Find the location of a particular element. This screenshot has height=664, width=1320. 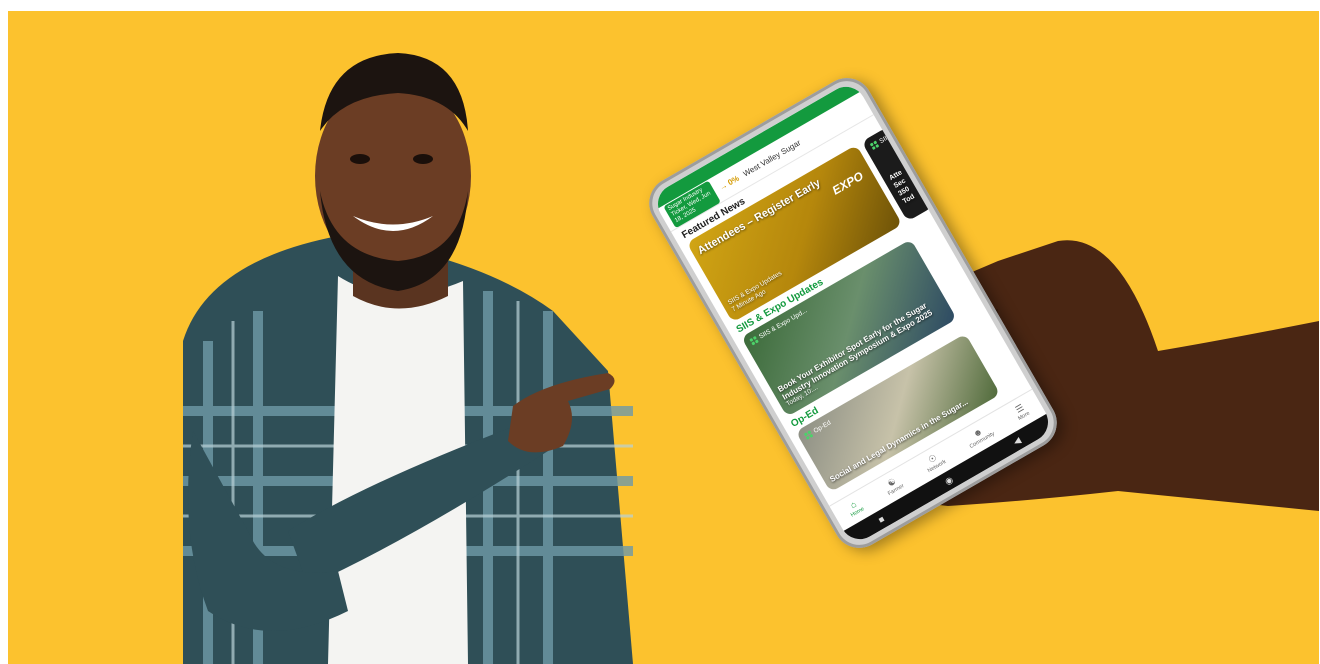

recents-icon: ■ is located at coordinates (882, 519).